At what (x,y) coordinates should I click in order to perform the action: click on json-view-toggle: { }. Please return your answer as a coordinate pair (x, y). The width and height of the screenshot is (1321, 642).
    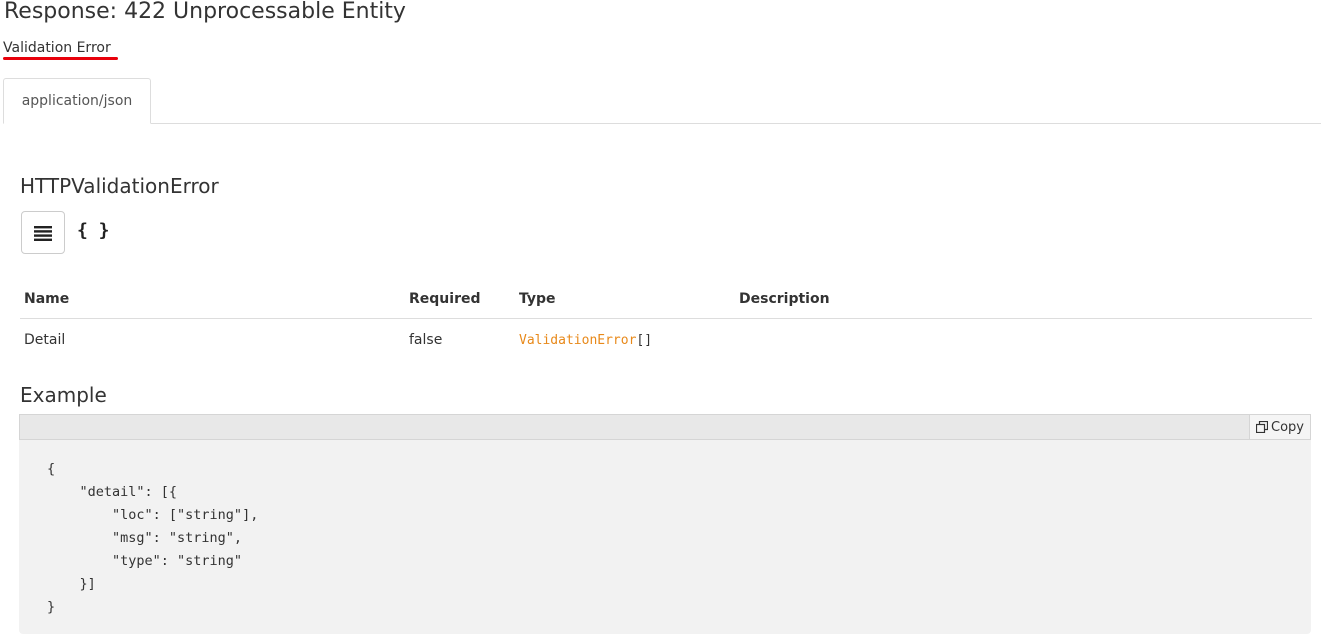
    Looking at the image, I should click on (93, 230).